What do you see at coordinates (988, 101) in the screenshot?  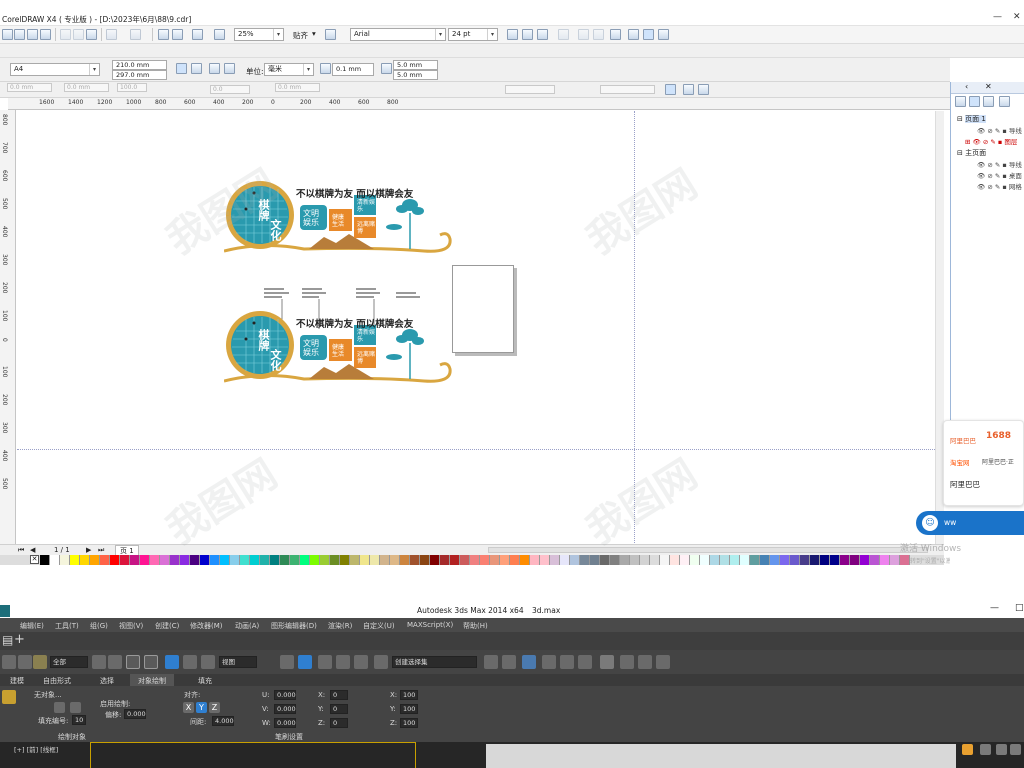 I see `edit-across-layers-icon` at bounding box center [988, 101].